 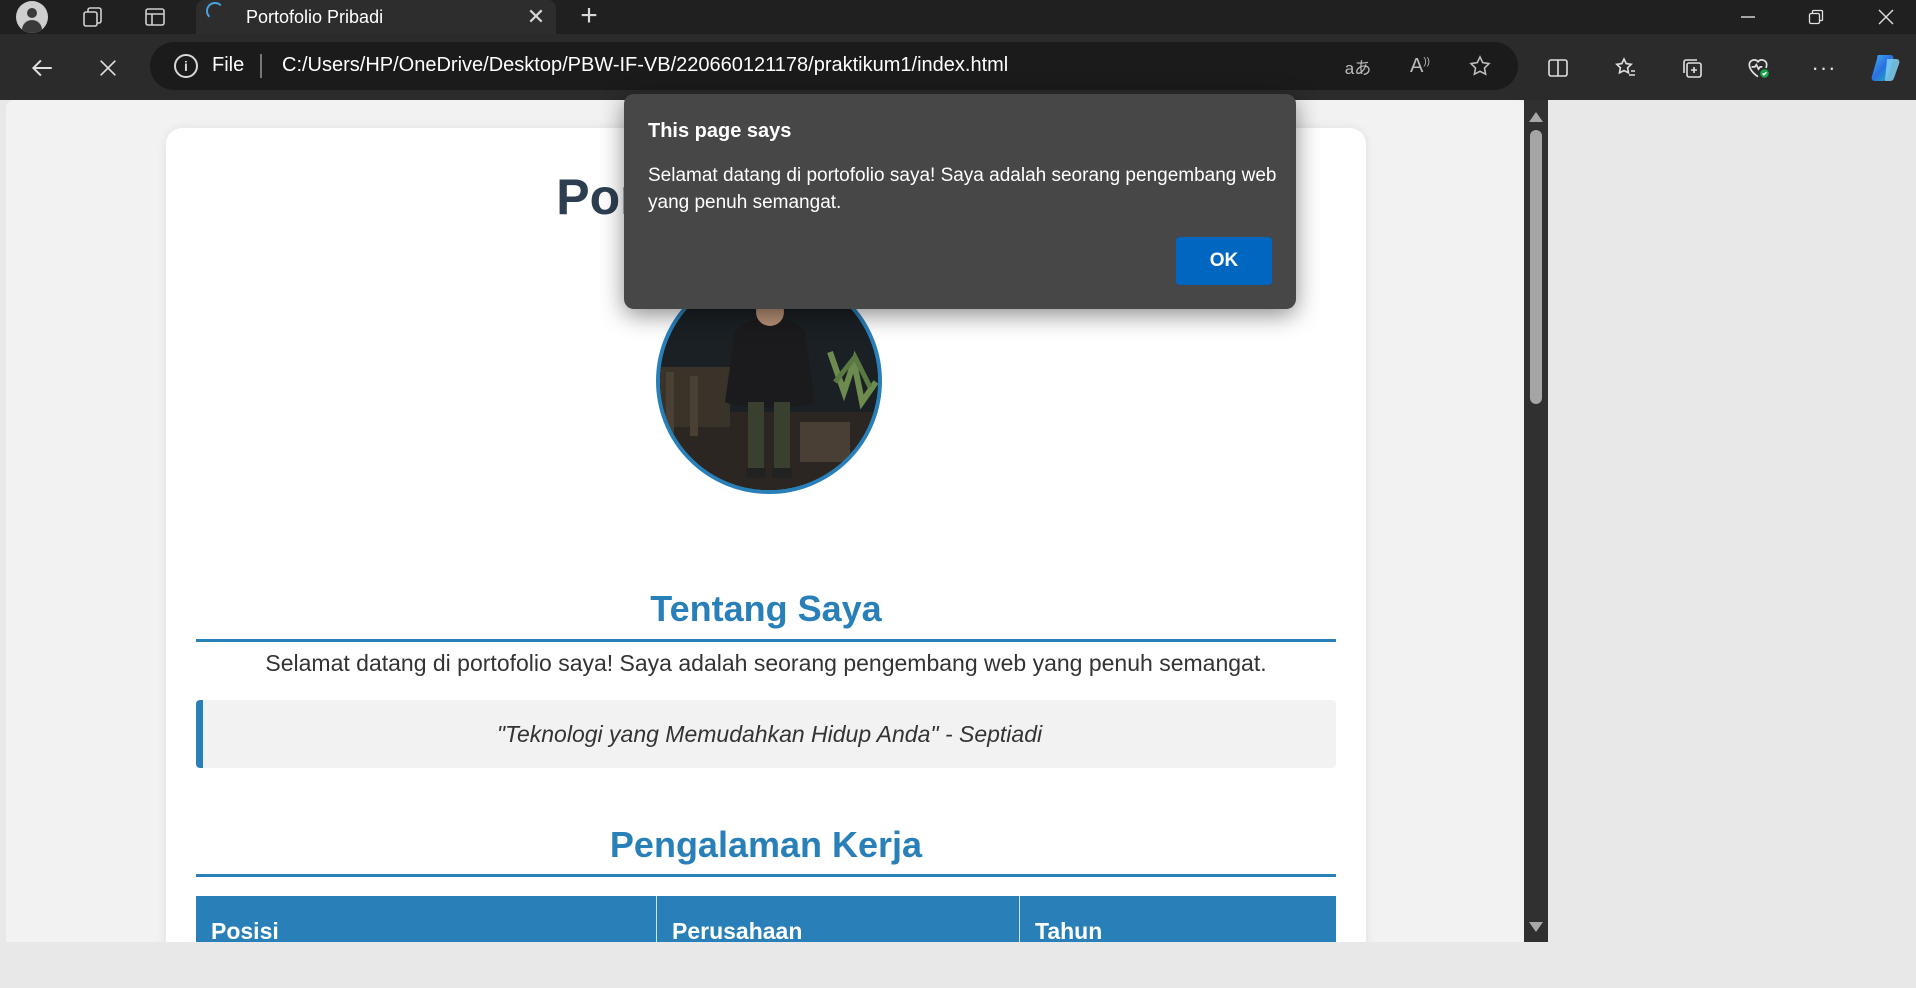 What do you see at coordinates (536, 17) in the screenshot?
I see `close-icon: ✕` at bounding box center [536, 17].